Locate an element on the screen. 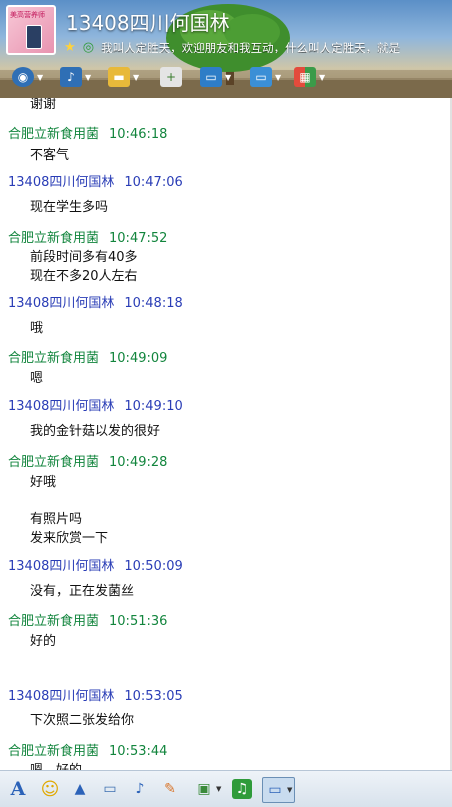  font-button: A is located at coordinates (18, 789).